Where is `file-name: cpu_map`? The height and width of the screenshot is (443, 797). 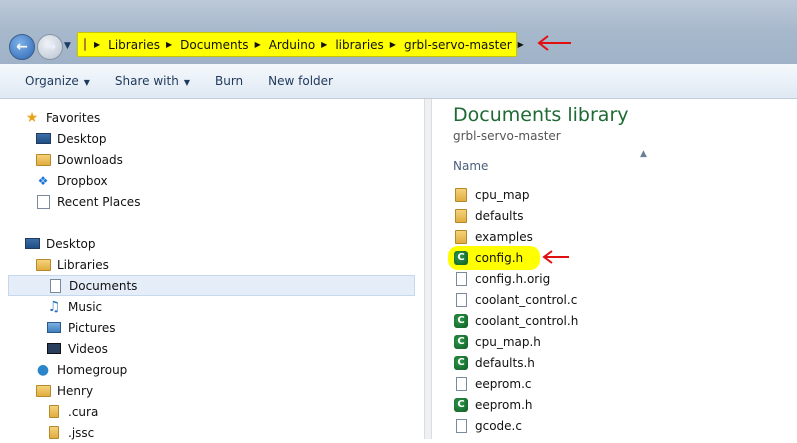
file-name: cpu_map is located at coordinates (502, 194).